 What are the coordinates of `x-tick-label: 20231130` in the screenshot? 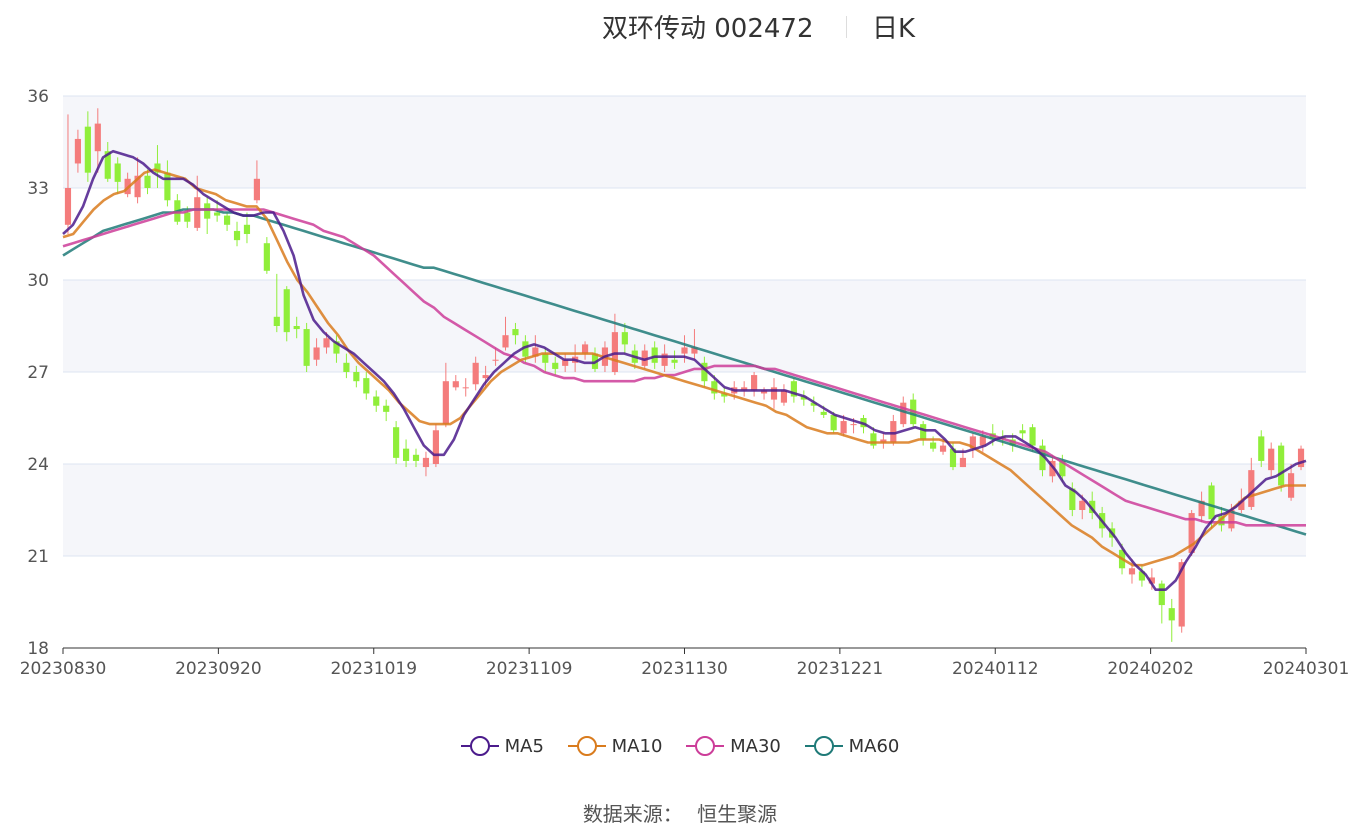 It's located at (684, 669).